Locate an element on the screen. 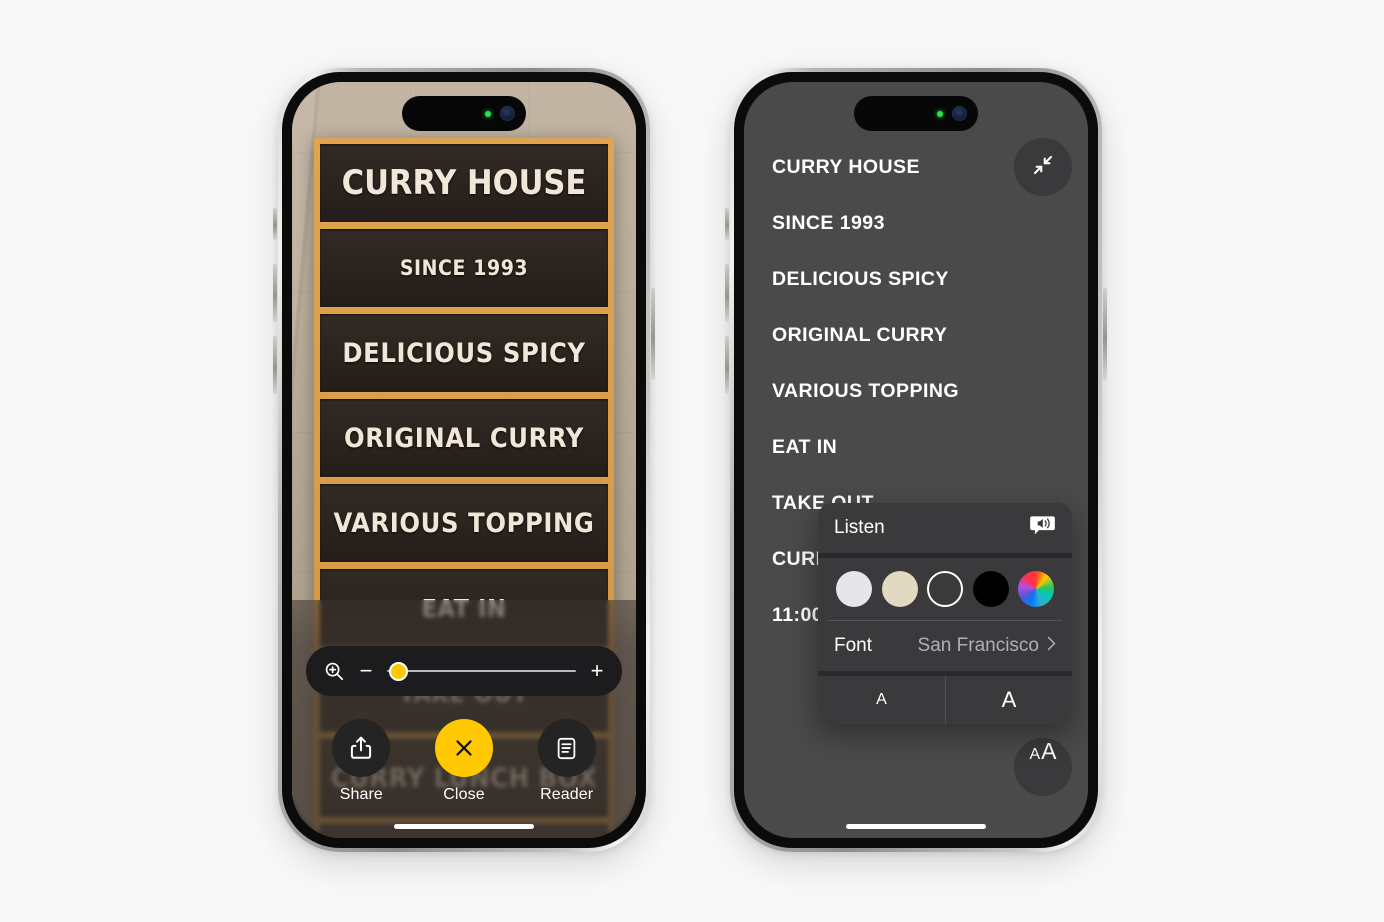 The width and height of the screenshot is (1384, 922). sign-slat-text: SINCE 1993 is located at coordinates (464, 268).